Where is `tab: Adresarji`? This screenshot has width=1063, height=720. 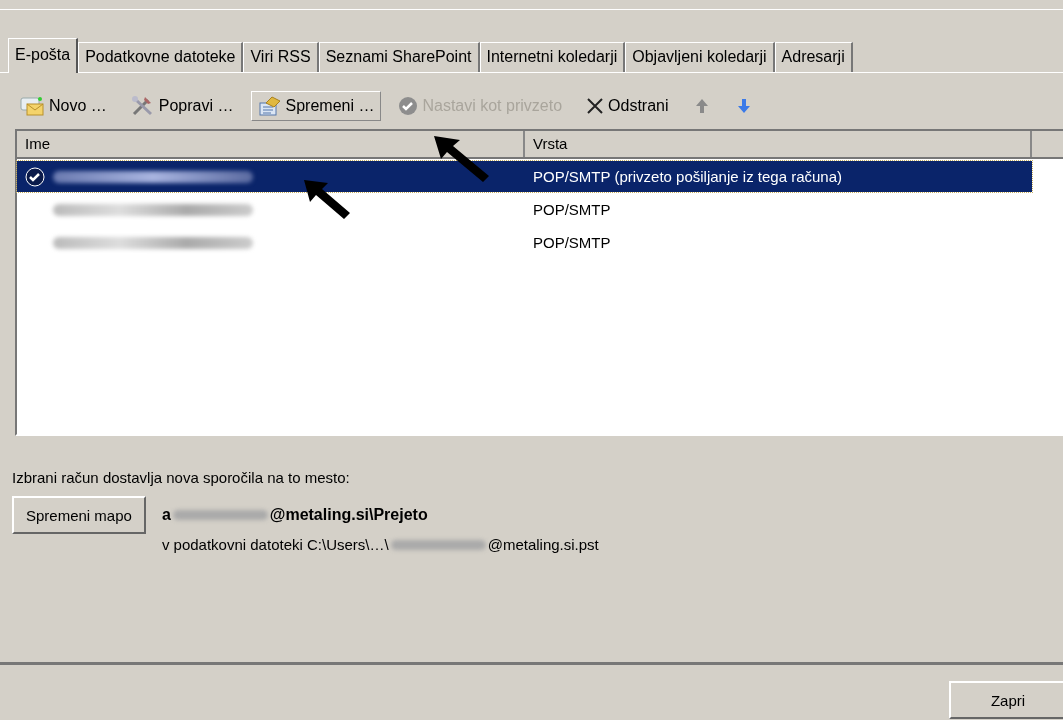 tab: Adresarji is located at coordinates (813, 57).